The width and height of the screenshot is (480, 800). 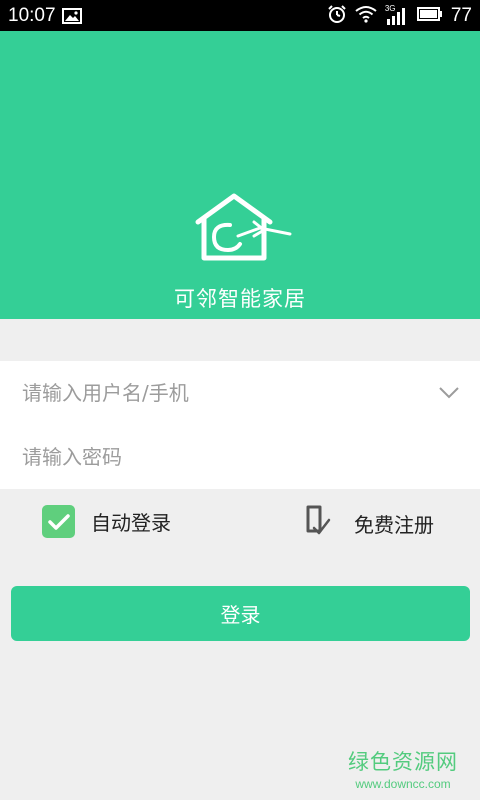 What do you see at coordinates (366, 16) in the screenshot?
I see `wifi-icon` at bounding box center [366, 16].